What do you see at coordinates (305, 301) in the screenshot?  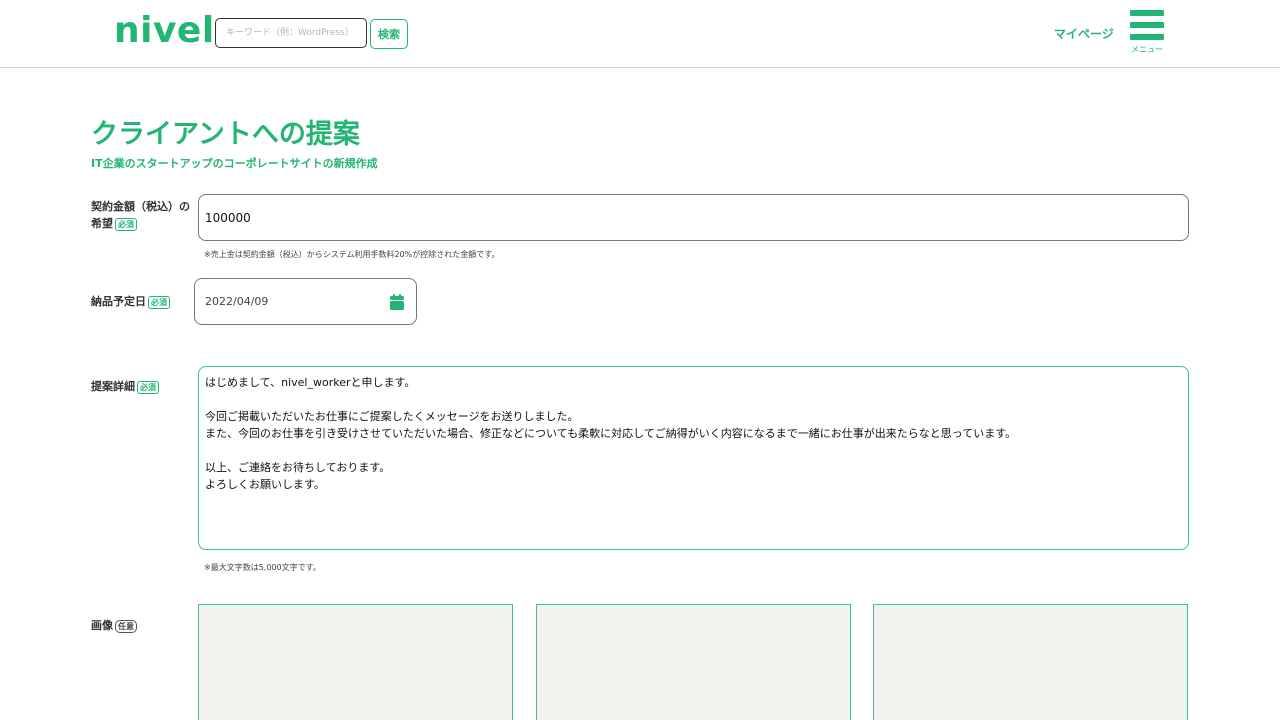 I see `delivery-date-field: 2022/04/09` at bounding box center [305, 301].